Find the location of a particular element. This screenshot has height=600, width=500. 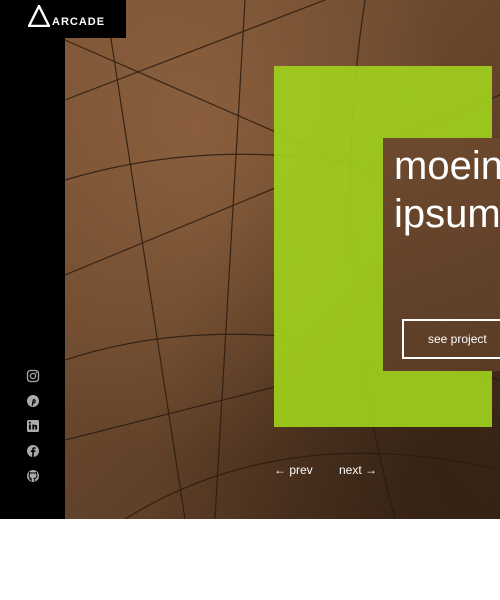

see-project-button: see project is located at coordinates (451, 339).